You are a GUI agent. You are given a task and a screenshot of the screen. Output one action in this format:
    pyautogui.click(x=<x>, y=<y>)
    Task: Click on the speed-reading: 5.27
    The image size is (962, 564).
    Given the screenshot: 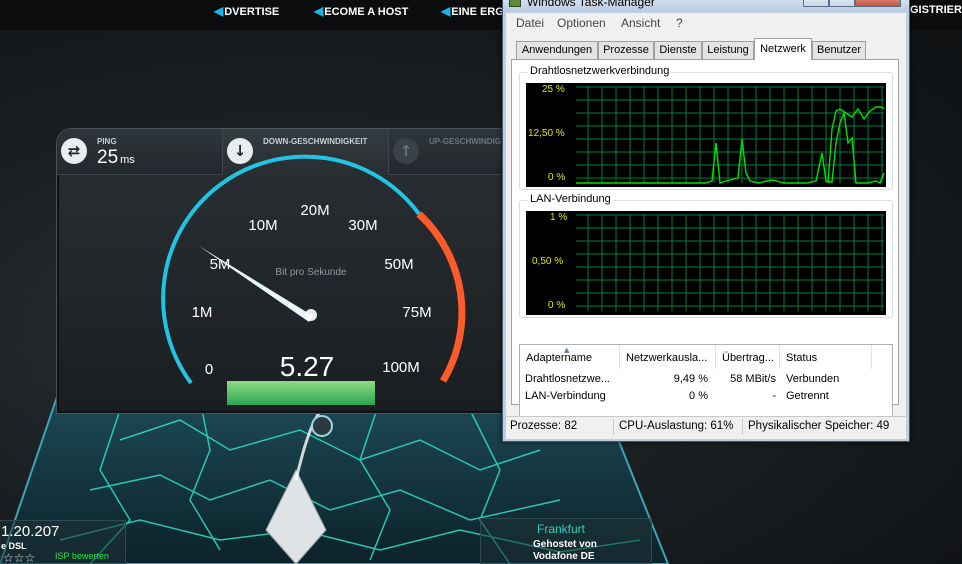 What is the action you would take?
    pyautogui.click(x=307, y=366)
    